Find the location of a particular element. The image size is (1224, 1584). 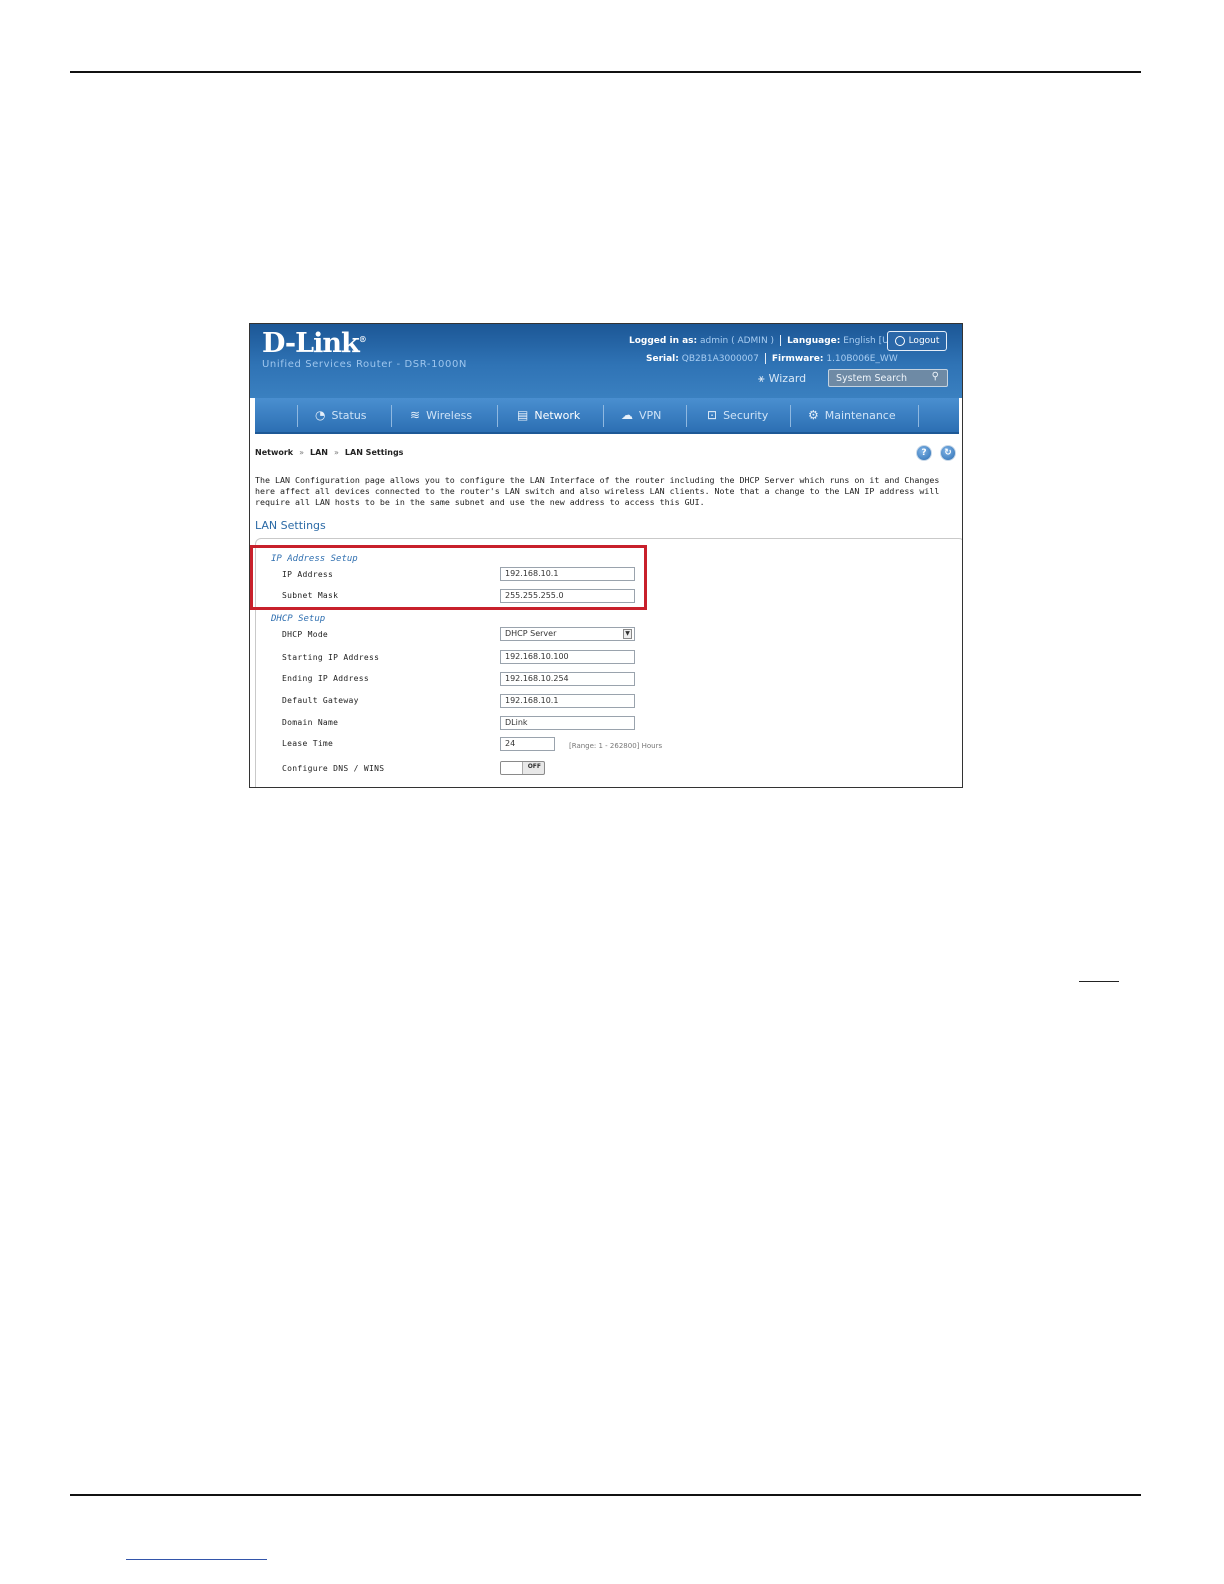

default-gateway-input: 192.168.10.1 is located at coordinates (567, 701).